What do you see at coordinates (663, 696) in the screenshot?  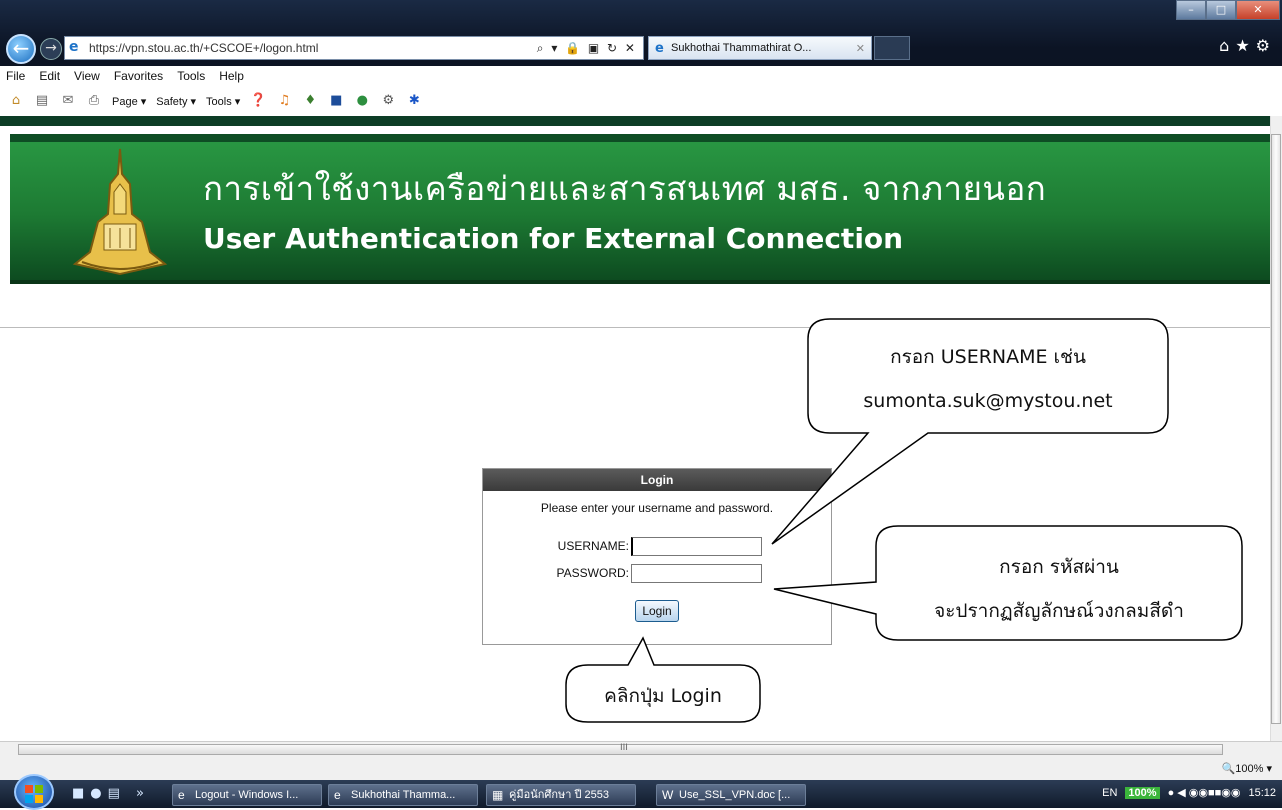 I see `login-callout-text: คลิกปุ่ม Login` at bounding box center [663, 696].